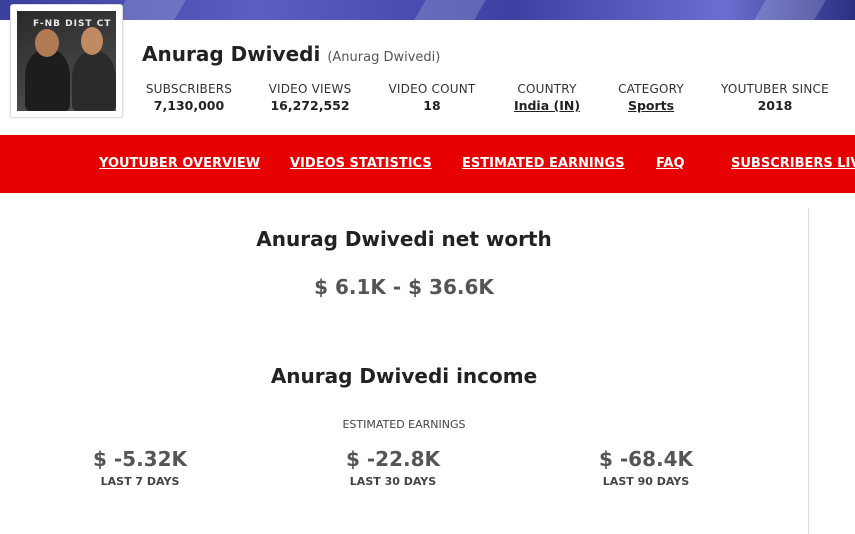  I want to click on stat-label: YOUTUBER SINCE, so click(775, 89).